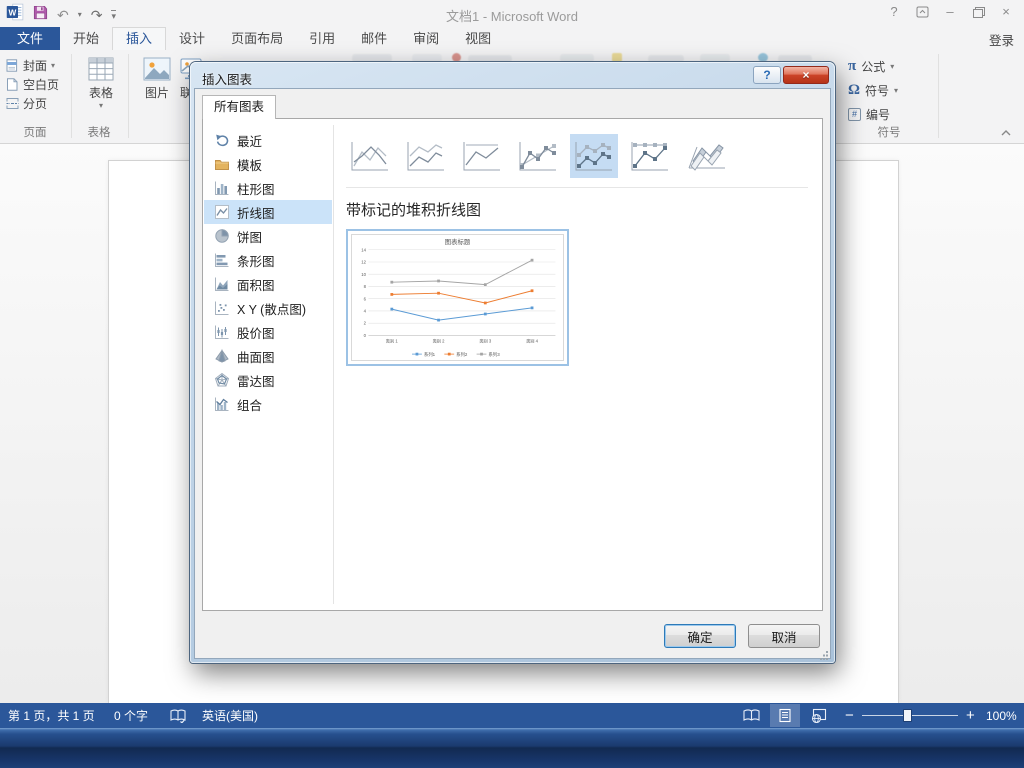 The width and height of the screenshot is (1024, 768). What do you see at coordinates (594, 156) in the screenshot?
I see `subtype-stacked-line-markers-icon` at bounding box center [594, 156].